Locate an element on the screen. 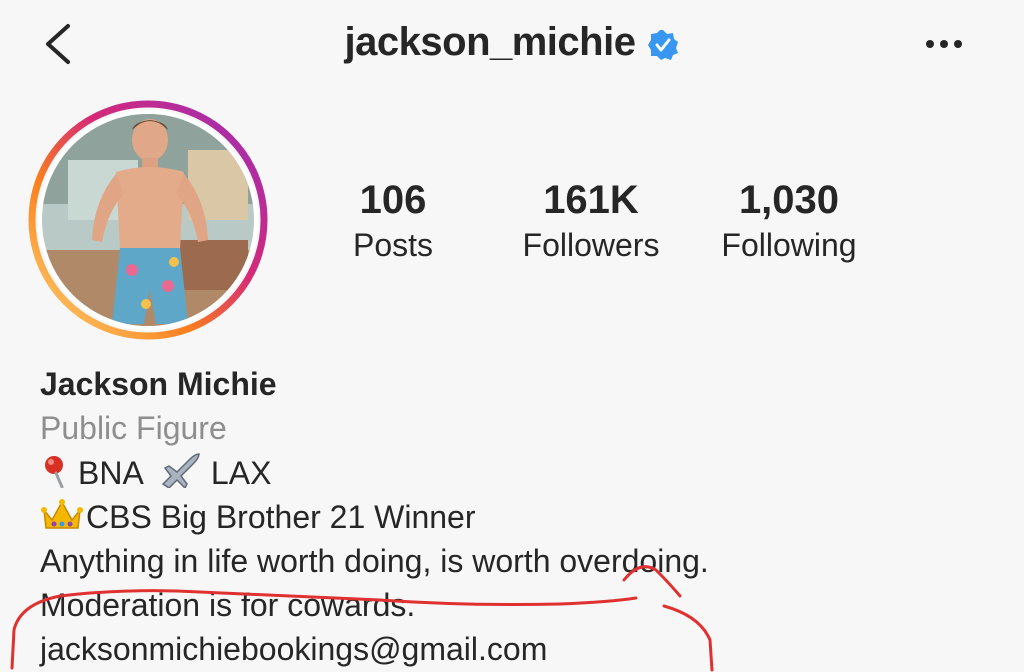 The image size is (1024, 672). profile-username: jackson_michie is located at coordinates (490, 42).